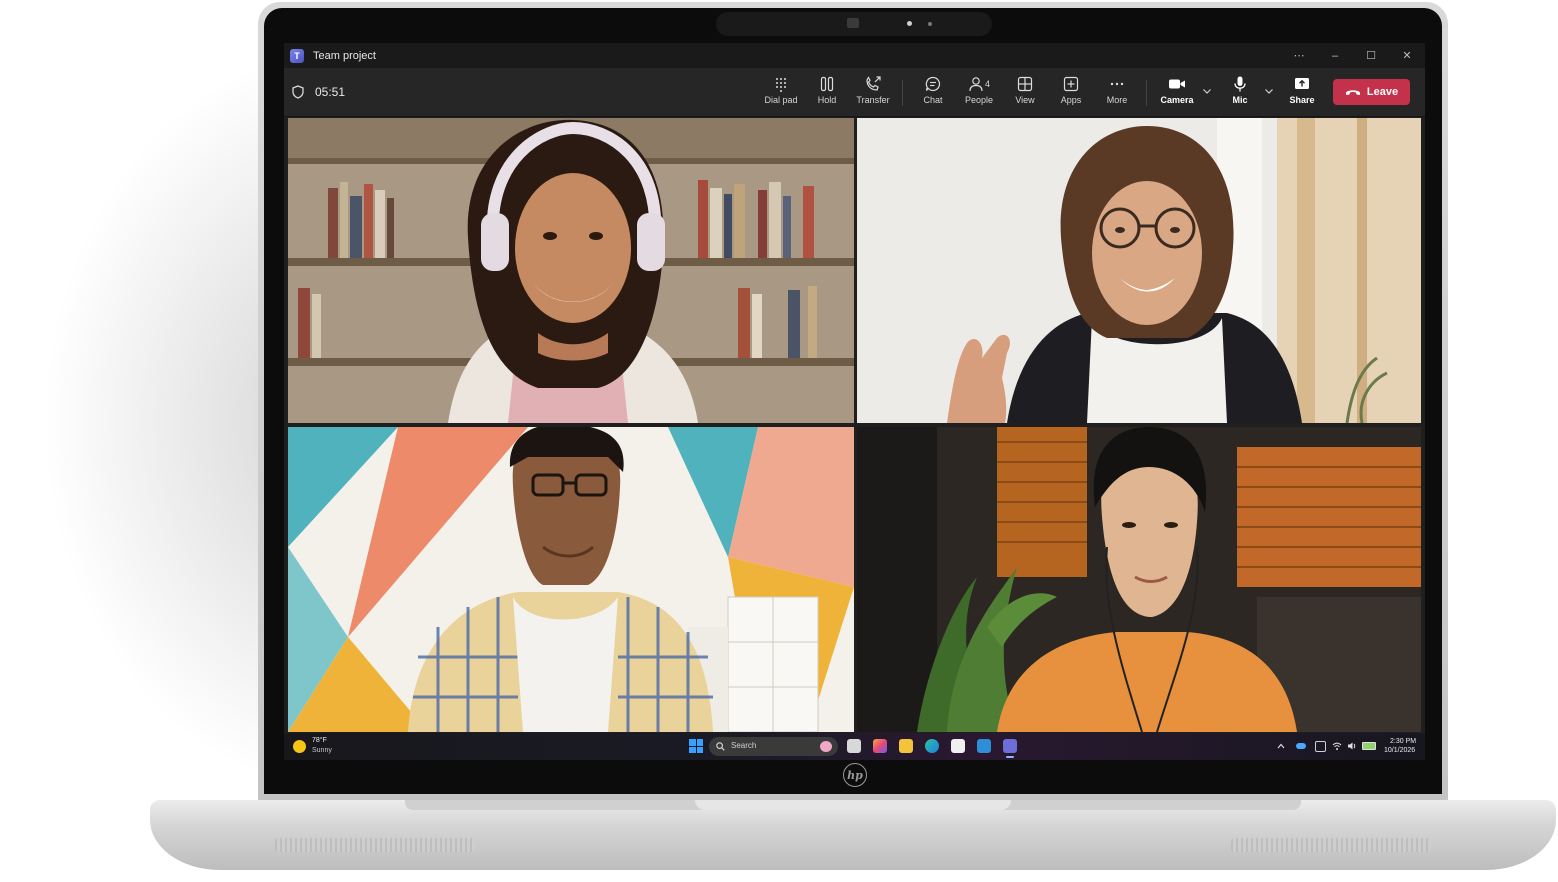 This screenshot has height=882, width=1558. What do you see at coordinates (853, 805) in the screenshot?
I see `base-opening-notch` at bounding box center [853, 805].